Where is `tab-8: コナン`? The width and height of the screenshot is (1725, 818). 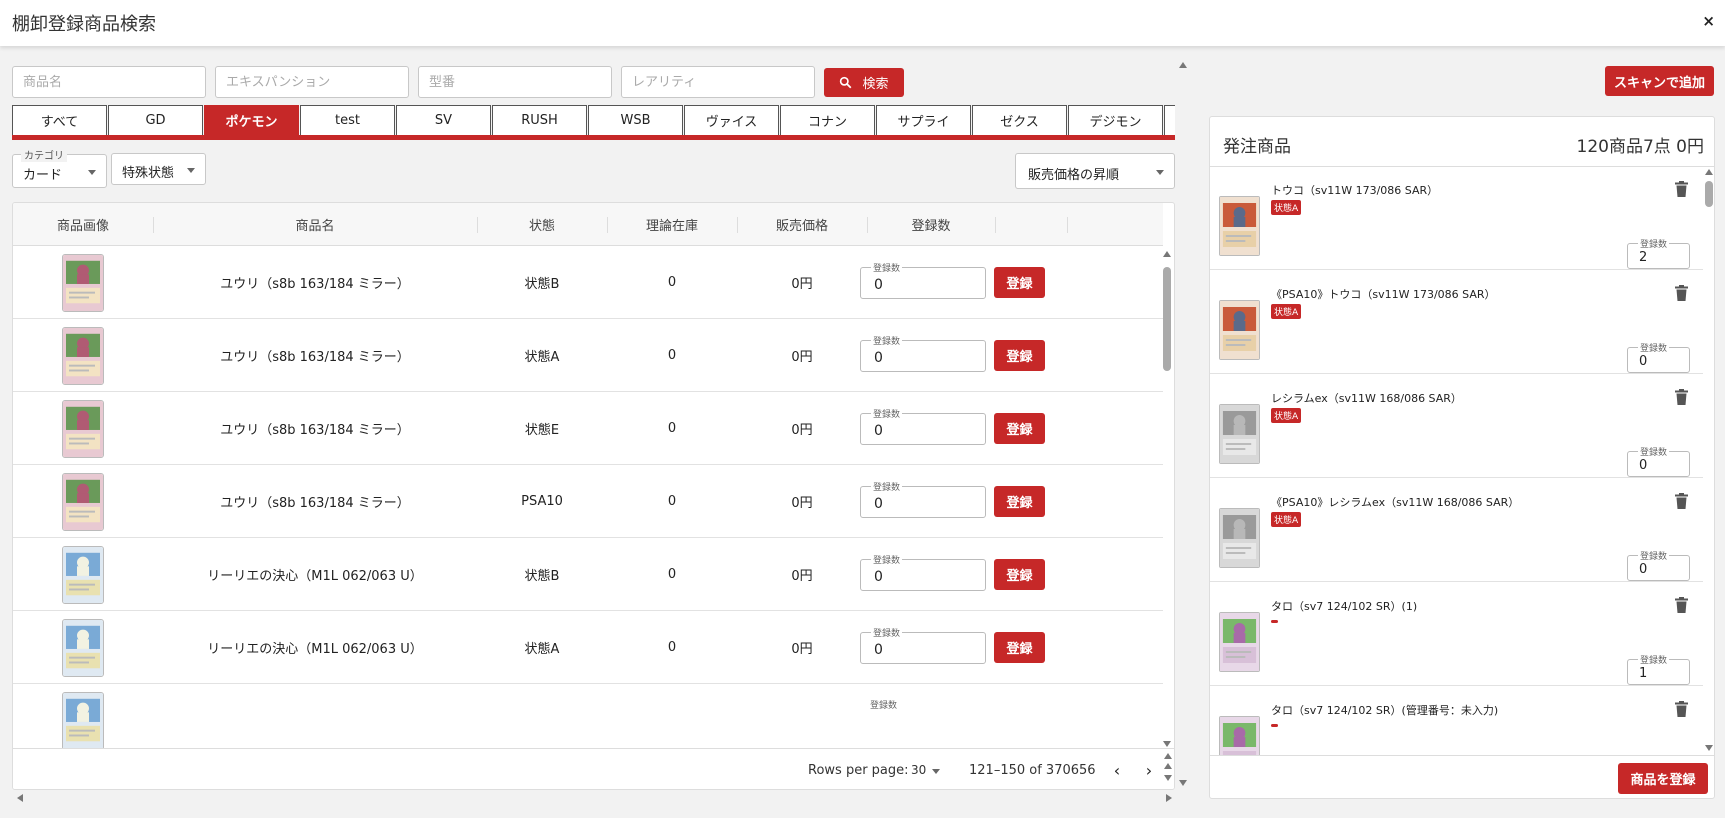 tab-8: コナン is located at coordinates (827, 120).